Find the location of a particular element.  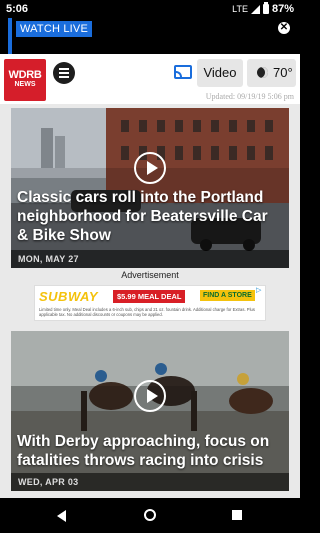

watch-live-label: WATCH LIVE is located at coordinates (54, 29).